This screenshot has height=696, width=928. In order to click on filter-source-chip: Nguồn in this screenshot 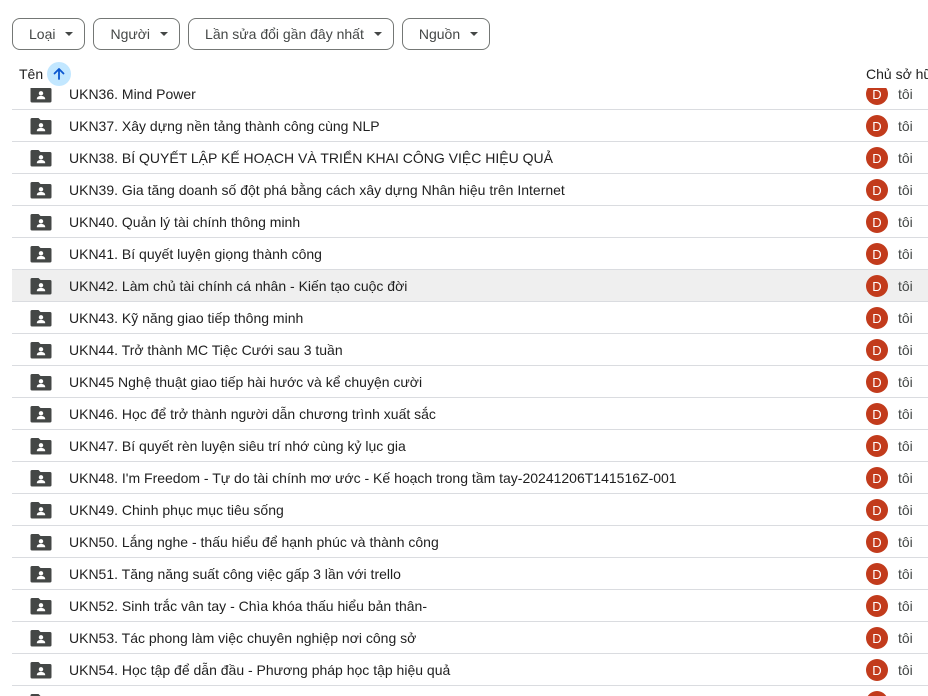, I will do `click(446, 34)`.